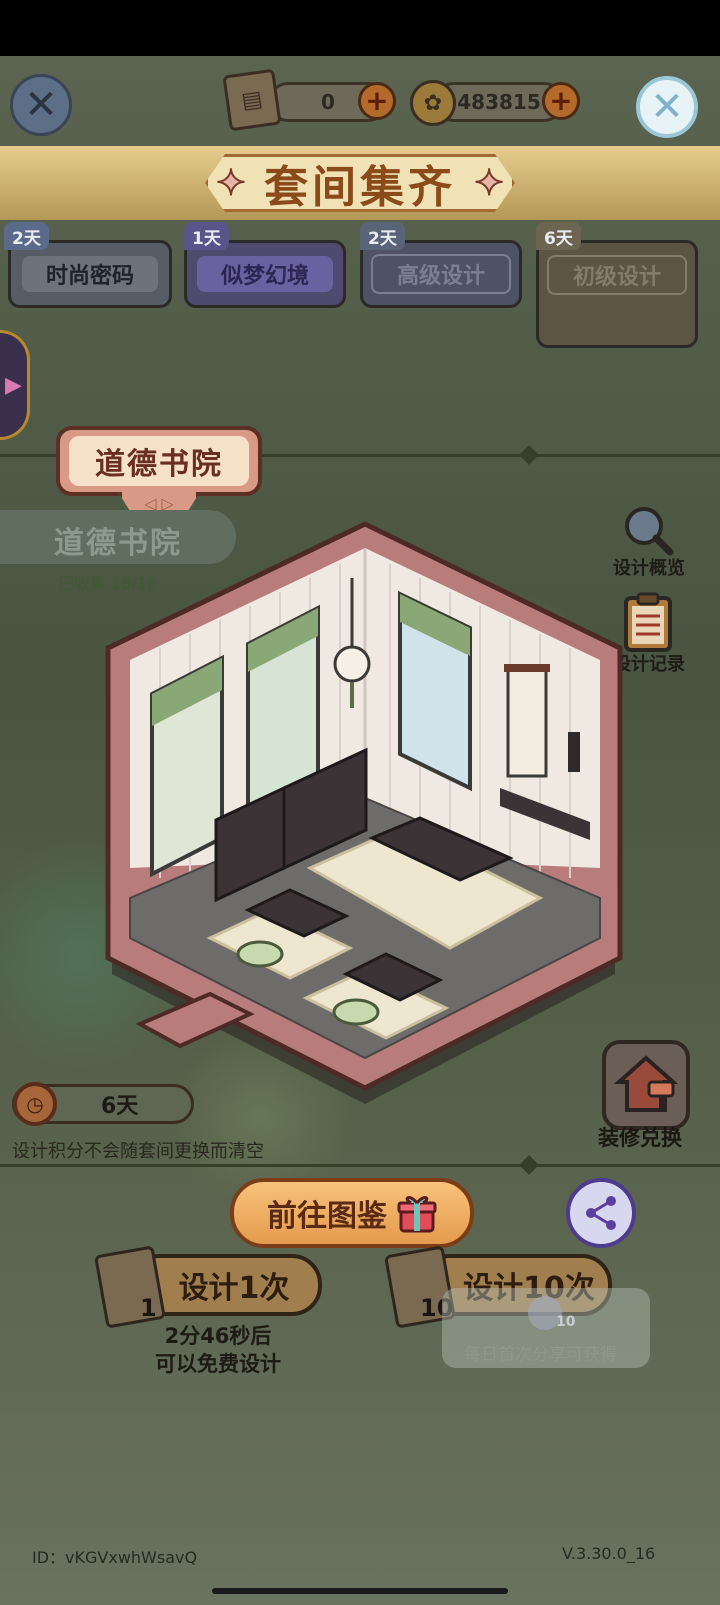 The width and height of the screenshot is (720, 1605). I want to click on tab-fashion: 时尚密码, so click(90, 274).